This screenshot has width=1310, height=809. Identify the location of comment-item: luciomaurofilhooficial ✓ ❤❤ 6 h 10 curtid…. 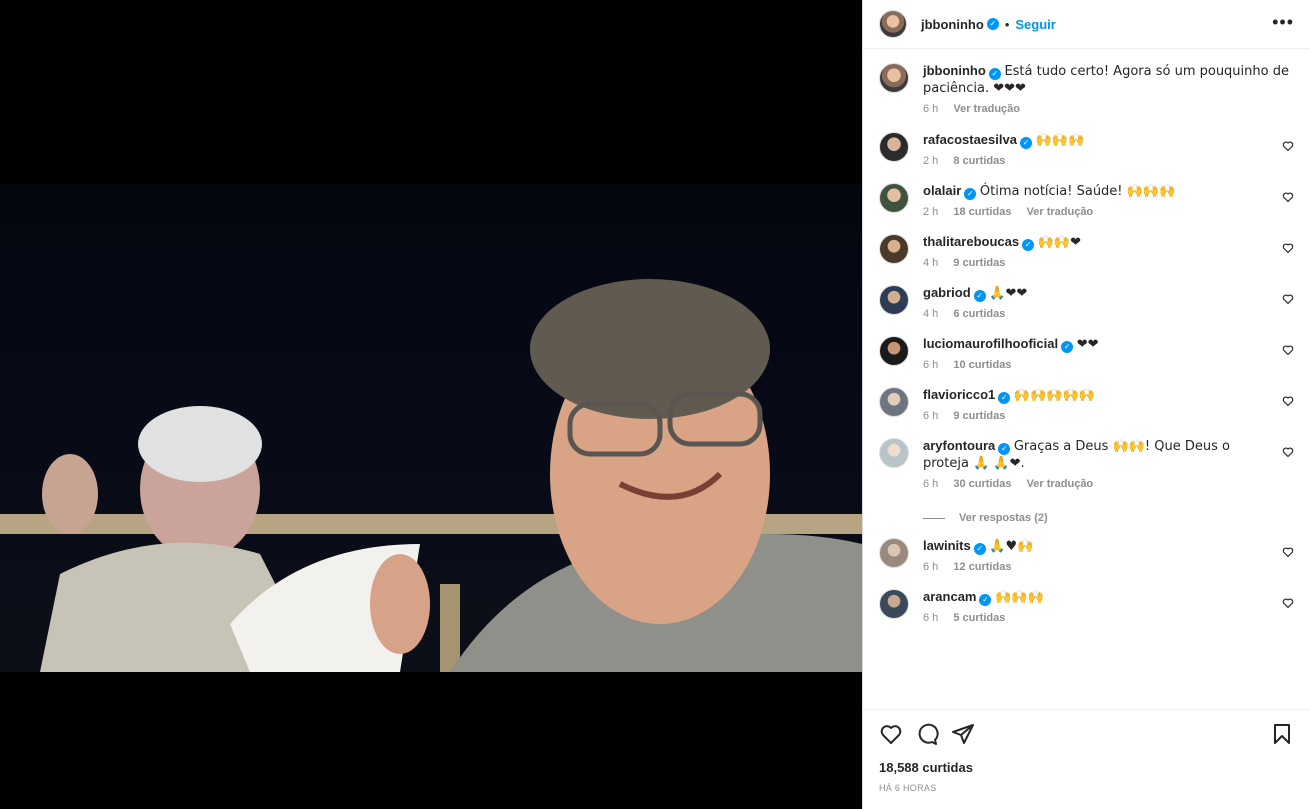
(1086, 353).